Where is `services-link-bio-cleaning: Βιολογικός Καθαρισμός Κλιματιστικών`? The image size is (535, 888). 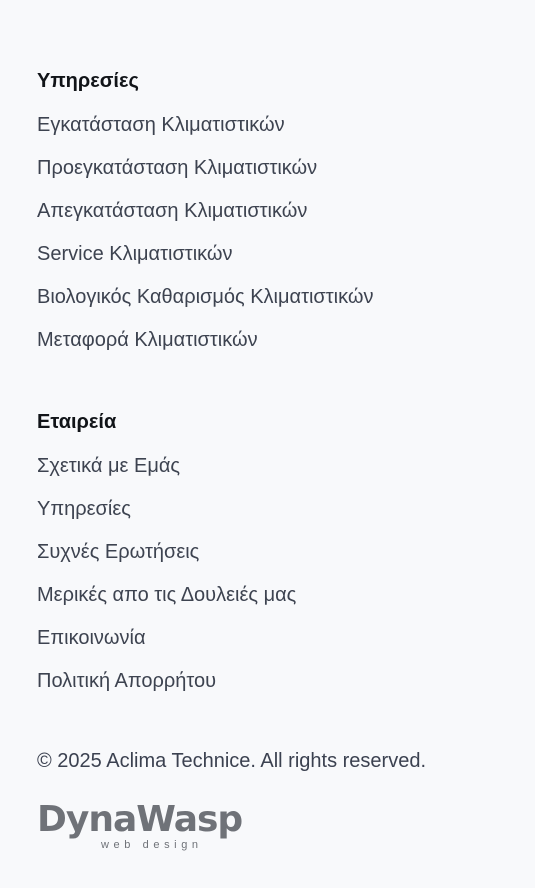 services-link-bio-cleaning: Βιολογικός Καθαρισμός Κλιματιστικών is located at coordinates (205, 306).